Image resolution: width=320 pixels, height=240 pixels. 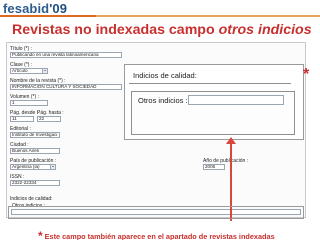 I want to click on pais-select: Argentina (la), so click(x=33, y=167).